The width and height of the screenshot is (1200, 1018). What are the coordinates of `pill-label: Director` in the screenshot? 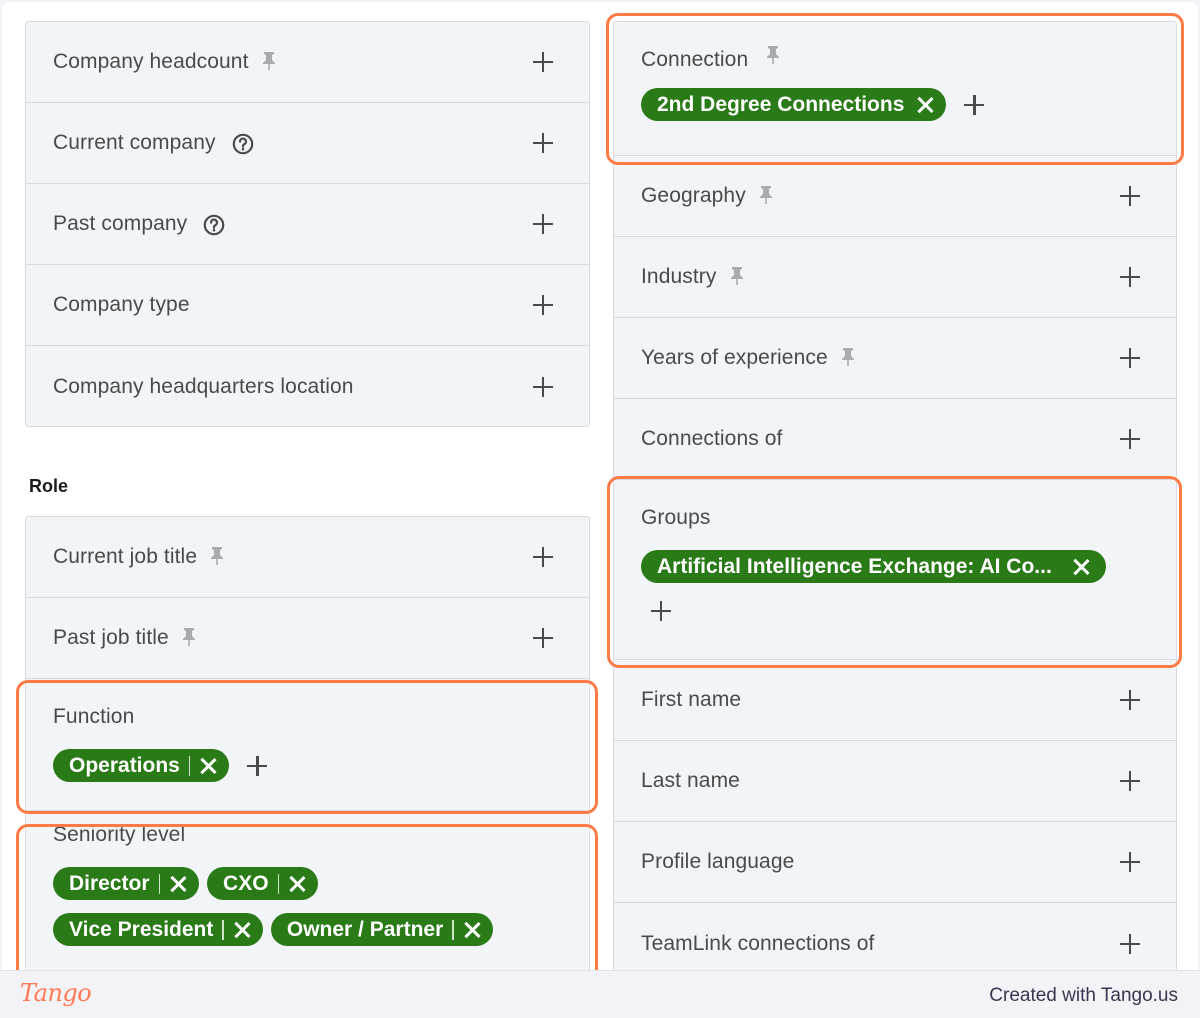 It's located at (109, 883).